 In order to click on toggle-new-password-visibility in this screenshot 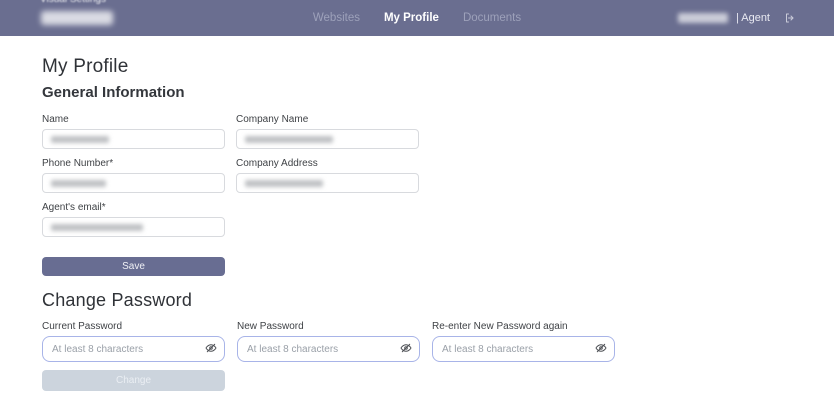, I will do `click(406, 349)`.